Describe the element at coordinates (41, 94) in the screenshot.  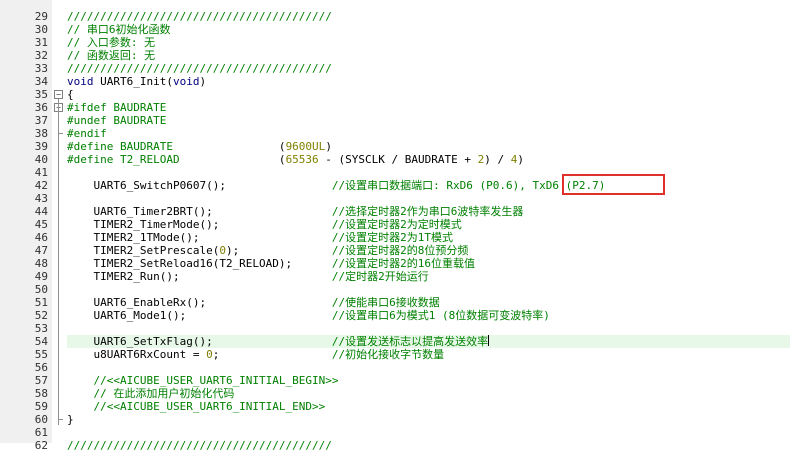
I see `line-number: 35` at that location.